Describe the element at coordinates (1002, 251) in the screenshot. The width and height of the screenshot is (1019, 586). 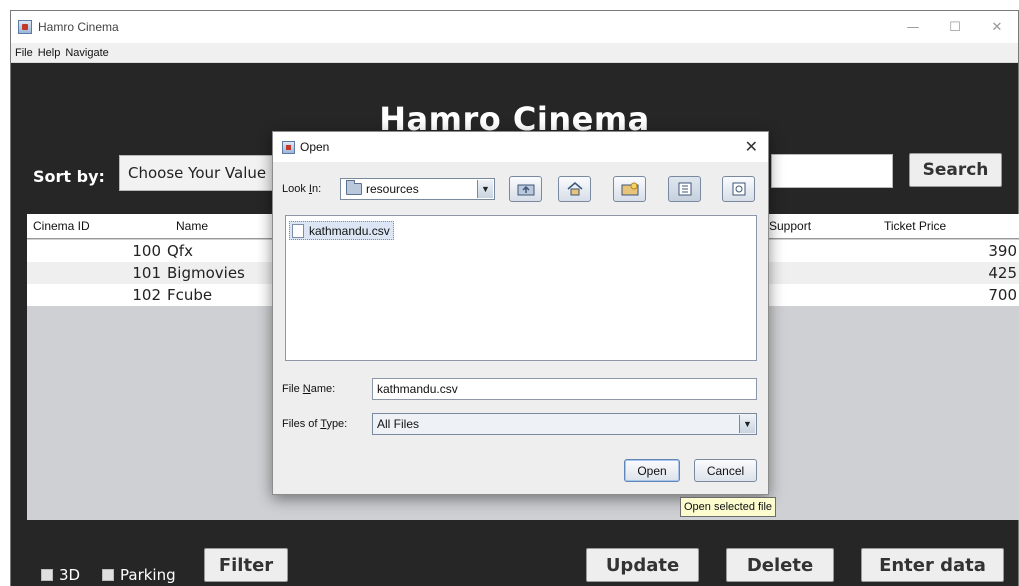
I see `cell-ticket-price: 390` at that location.